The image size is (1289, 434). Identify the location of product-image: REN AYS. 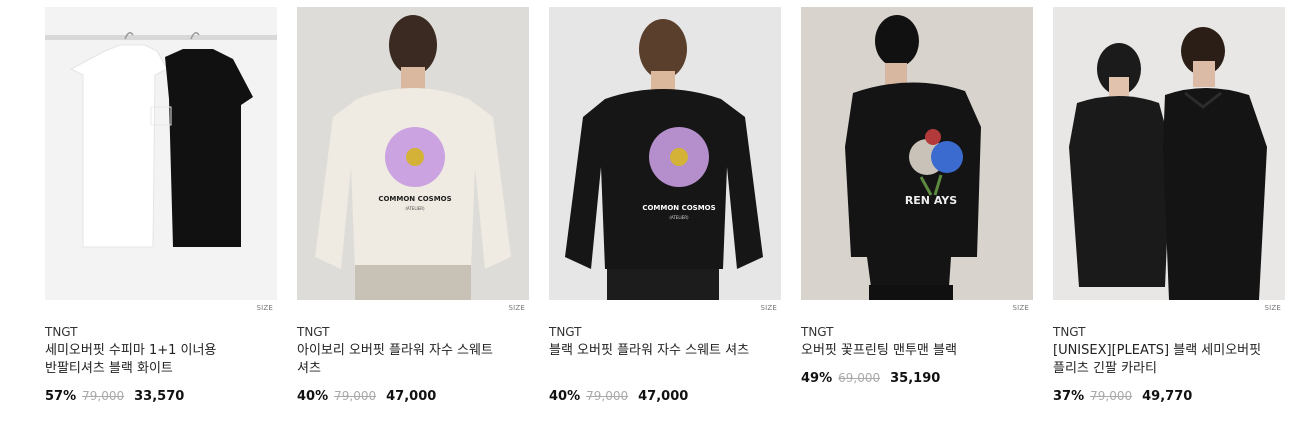
(917, 153).